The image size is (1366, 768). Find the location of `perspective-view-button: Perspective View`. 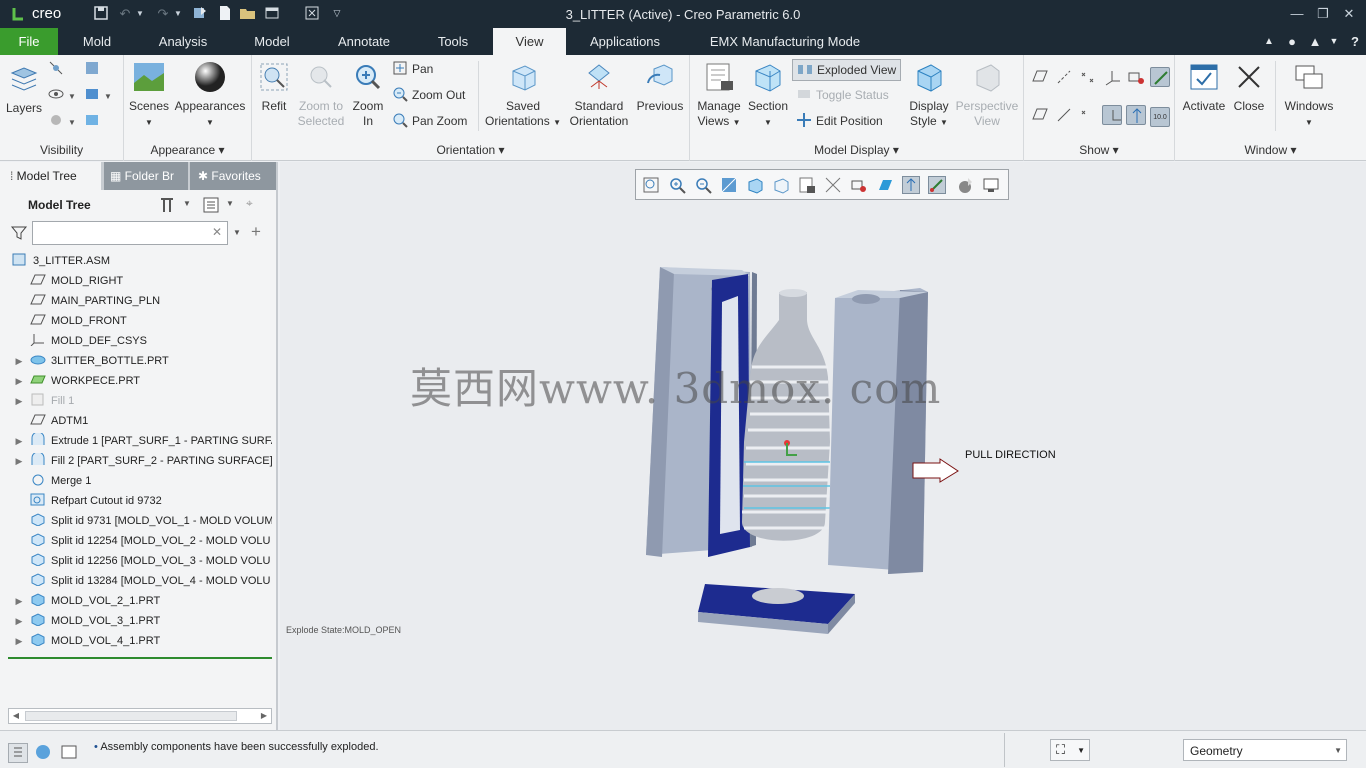

perspective-view-button: Perspective View is located at coordinates (987, 95).